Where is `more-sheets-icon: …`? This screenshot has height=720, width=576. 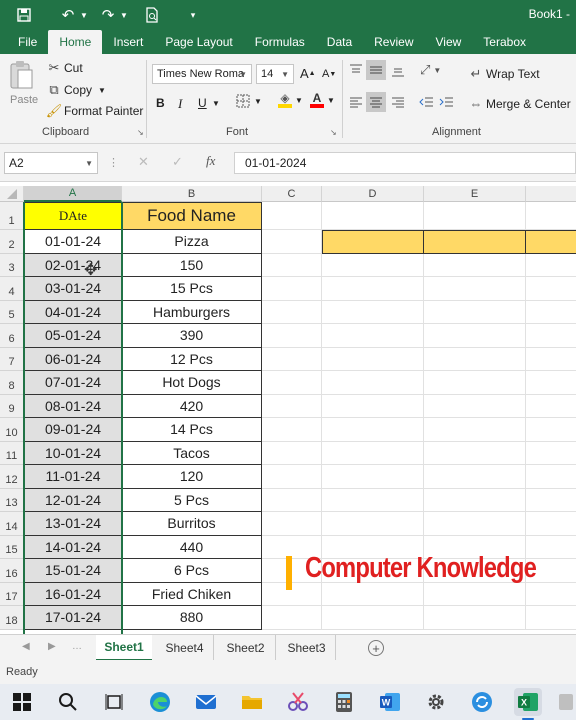
more-sheets-icon: … is located at coordinates (77, 646).